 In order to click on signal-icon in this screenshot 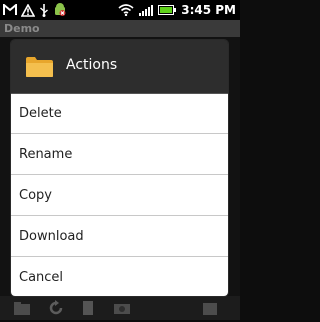, I will do `click(146, 10)`.